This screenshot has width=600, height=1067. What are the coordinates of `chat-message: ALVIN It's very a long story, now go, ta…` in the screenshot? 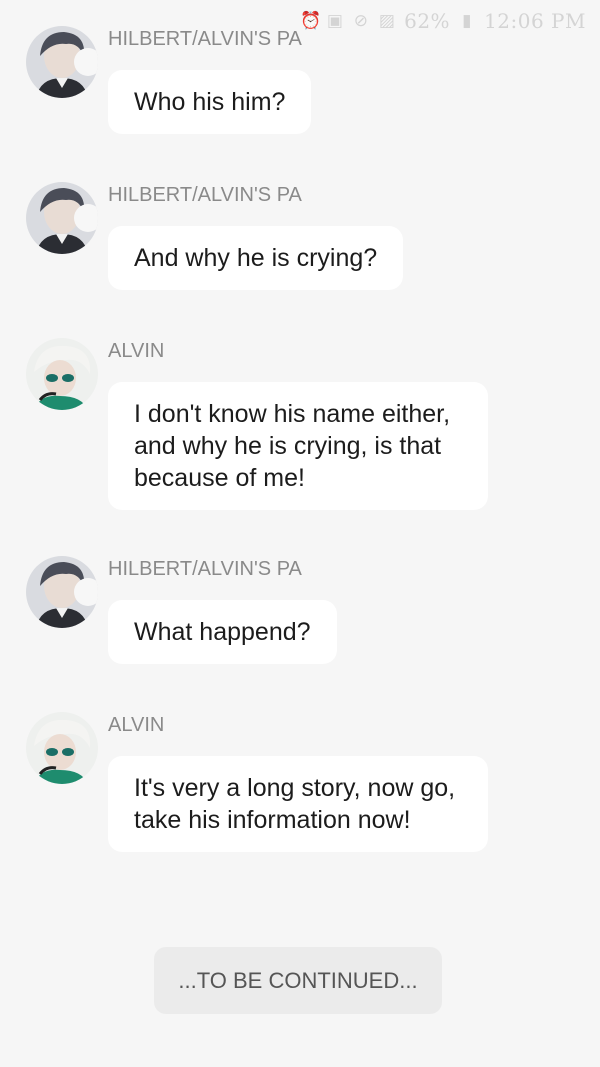 It's located at (266, 802).